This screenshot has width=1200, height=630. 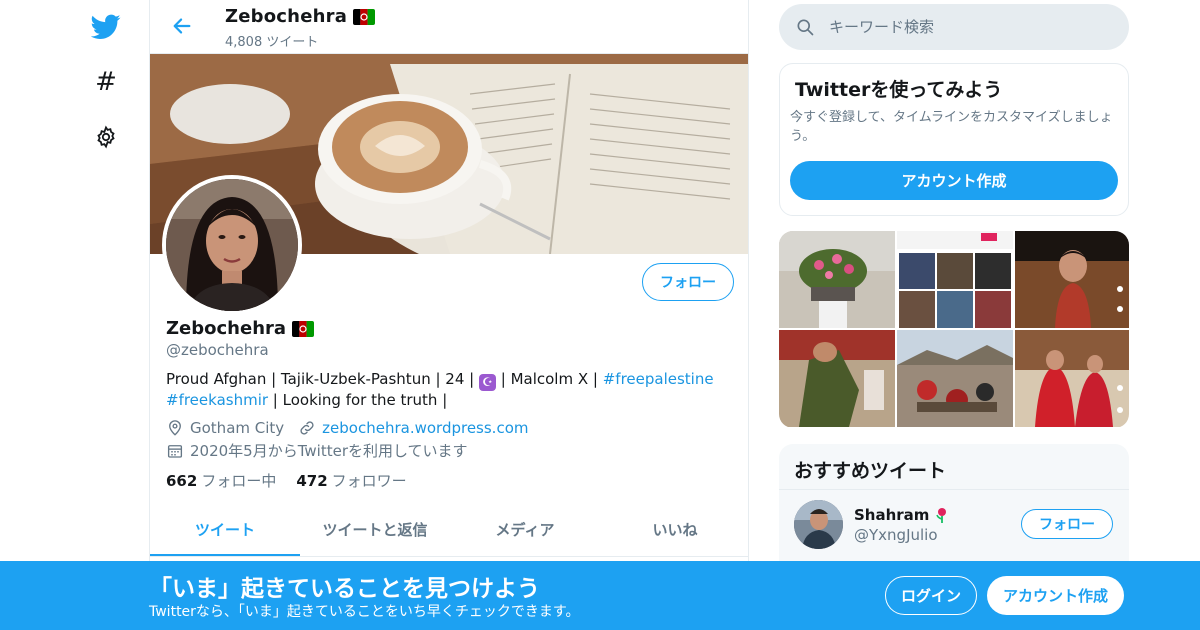 What do you see at coordinates (964, 27) in the screenshot?
I see `search-input` at bounding box center [964, 27].